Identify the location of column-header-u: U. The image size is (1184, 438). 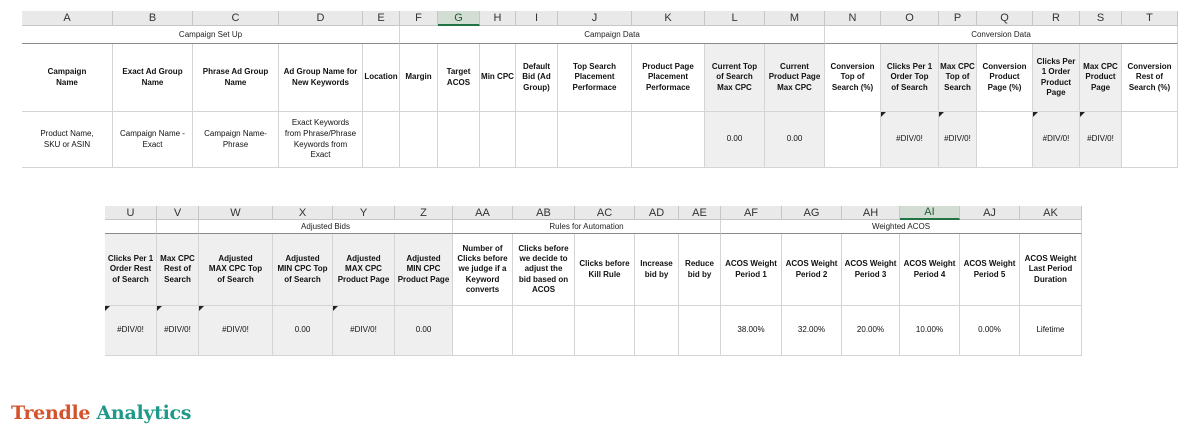
(131, 213).